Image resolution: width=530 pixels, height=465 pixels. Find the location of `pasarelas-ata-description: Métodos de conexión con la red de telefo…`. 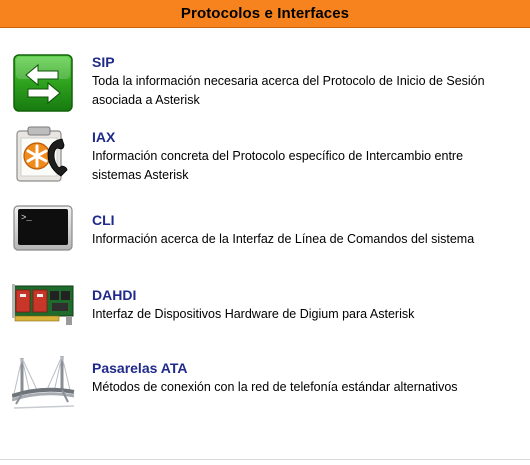

pasarelas-ata-description: Métodos de conexión con la red de telefo… is located at coordinates (275, 387).